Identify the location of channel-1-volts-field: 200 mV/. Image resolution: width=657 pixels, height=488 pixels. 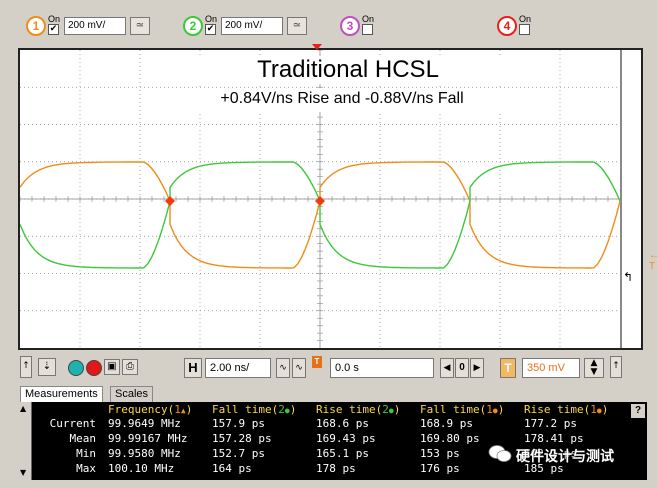
(95, 26).